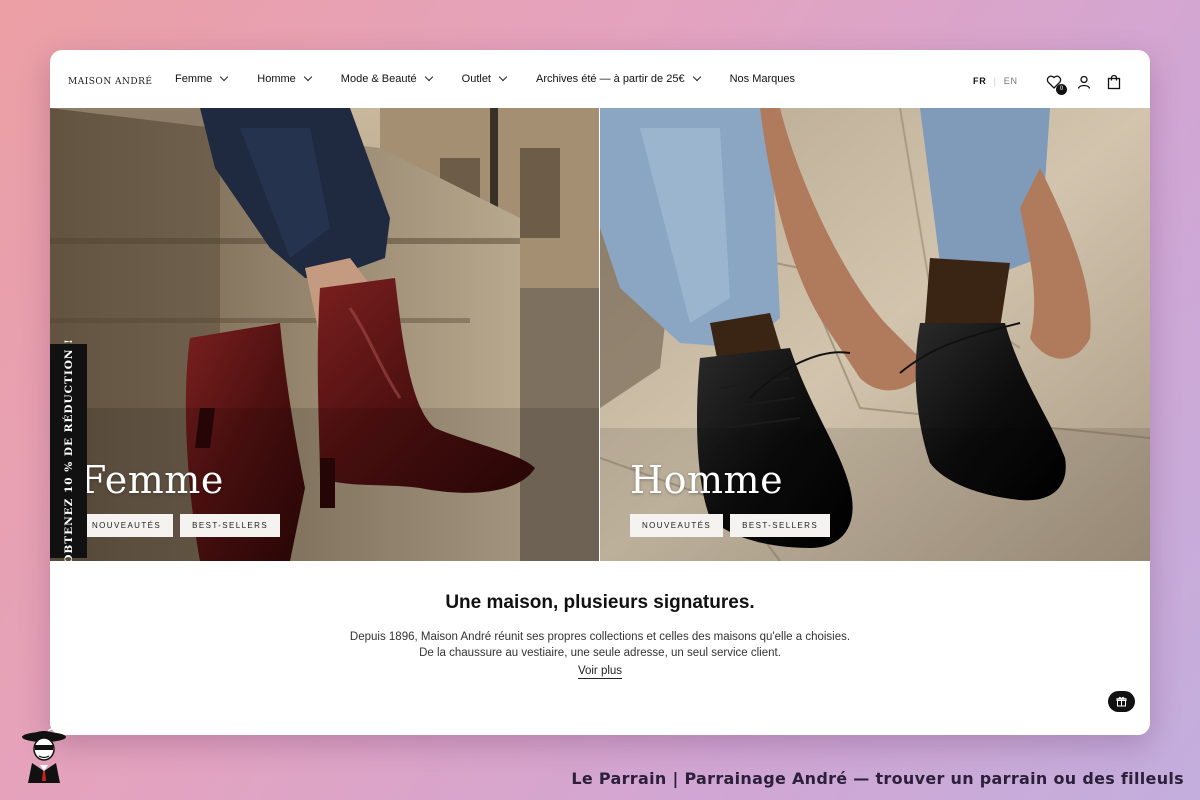 The image size is (1200, 800). I want to click on wishlist-icon: 0, so click(1056, 84).